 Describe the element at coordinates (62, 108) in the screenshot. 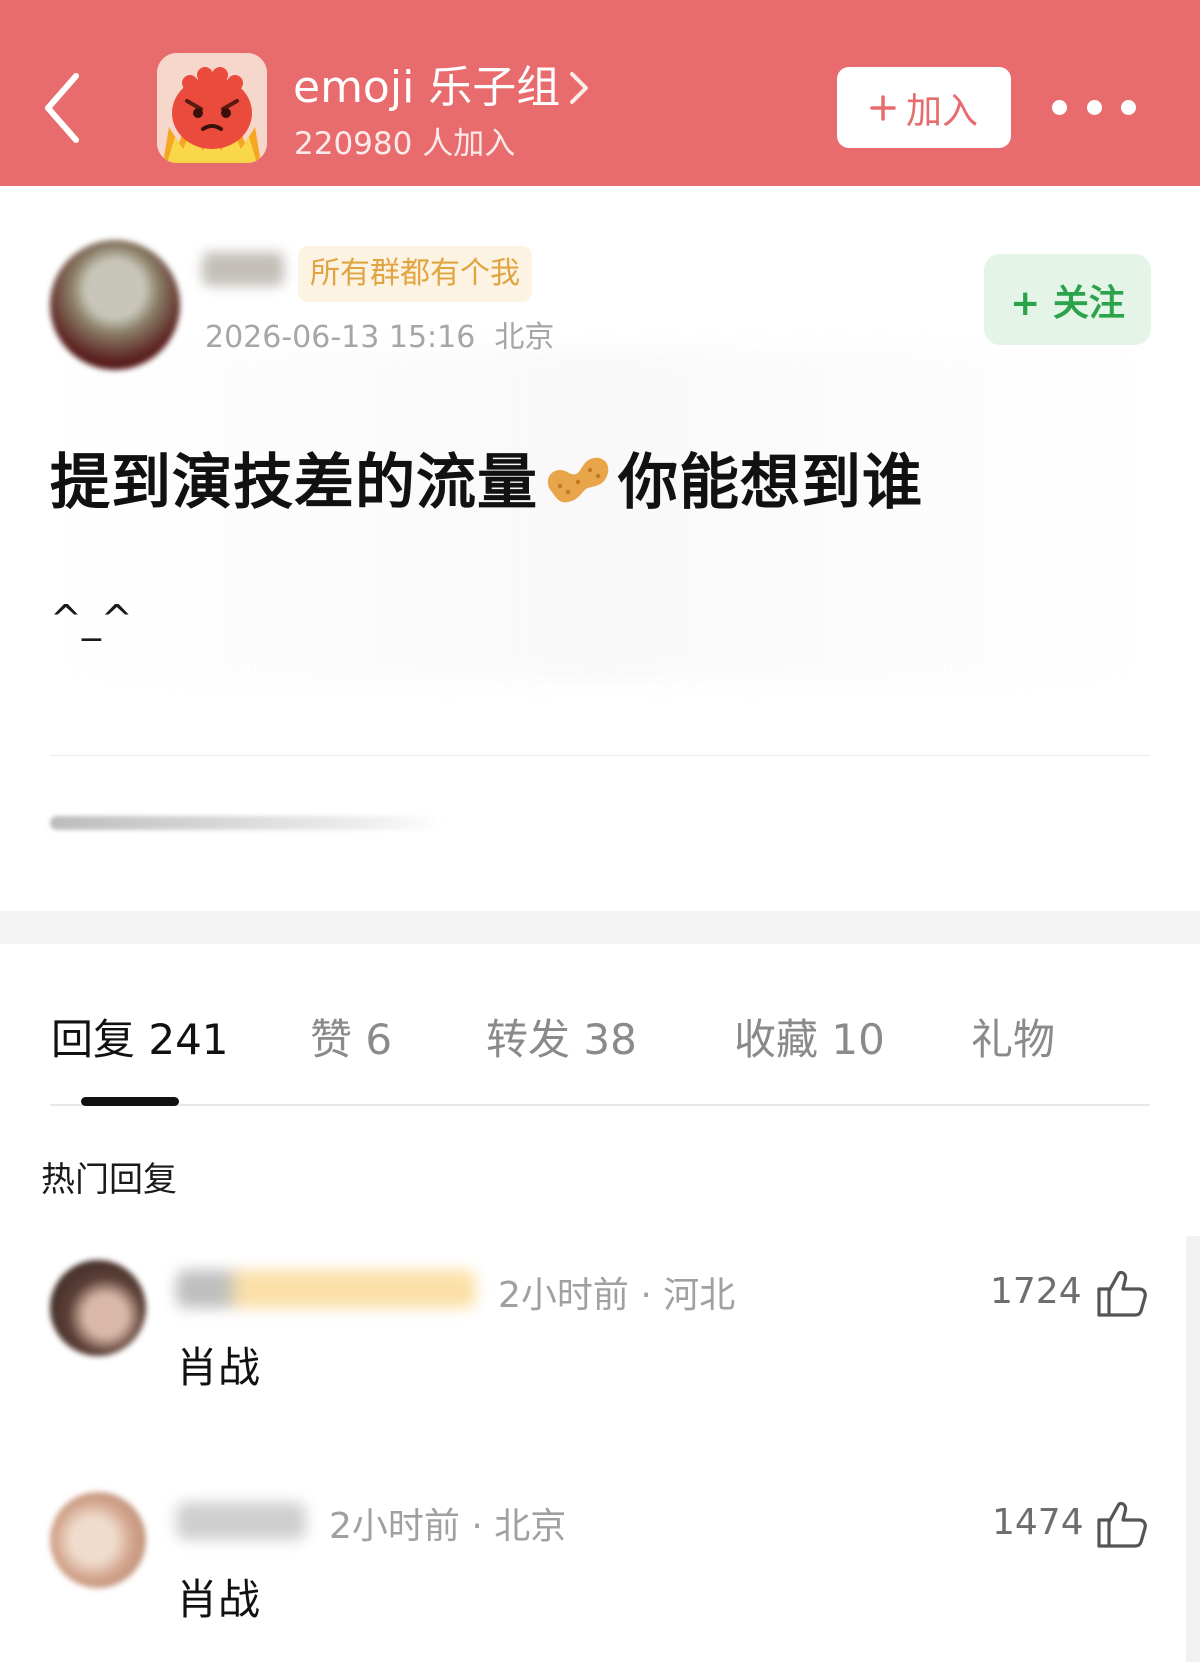

I see `chevron-left-icon` at that location.